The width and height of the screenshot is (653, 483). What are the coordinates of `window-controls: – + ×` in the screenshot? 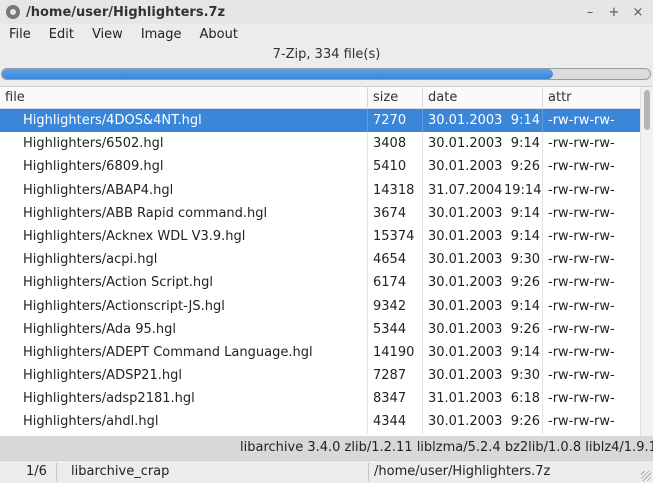 It's located at (614, 12).